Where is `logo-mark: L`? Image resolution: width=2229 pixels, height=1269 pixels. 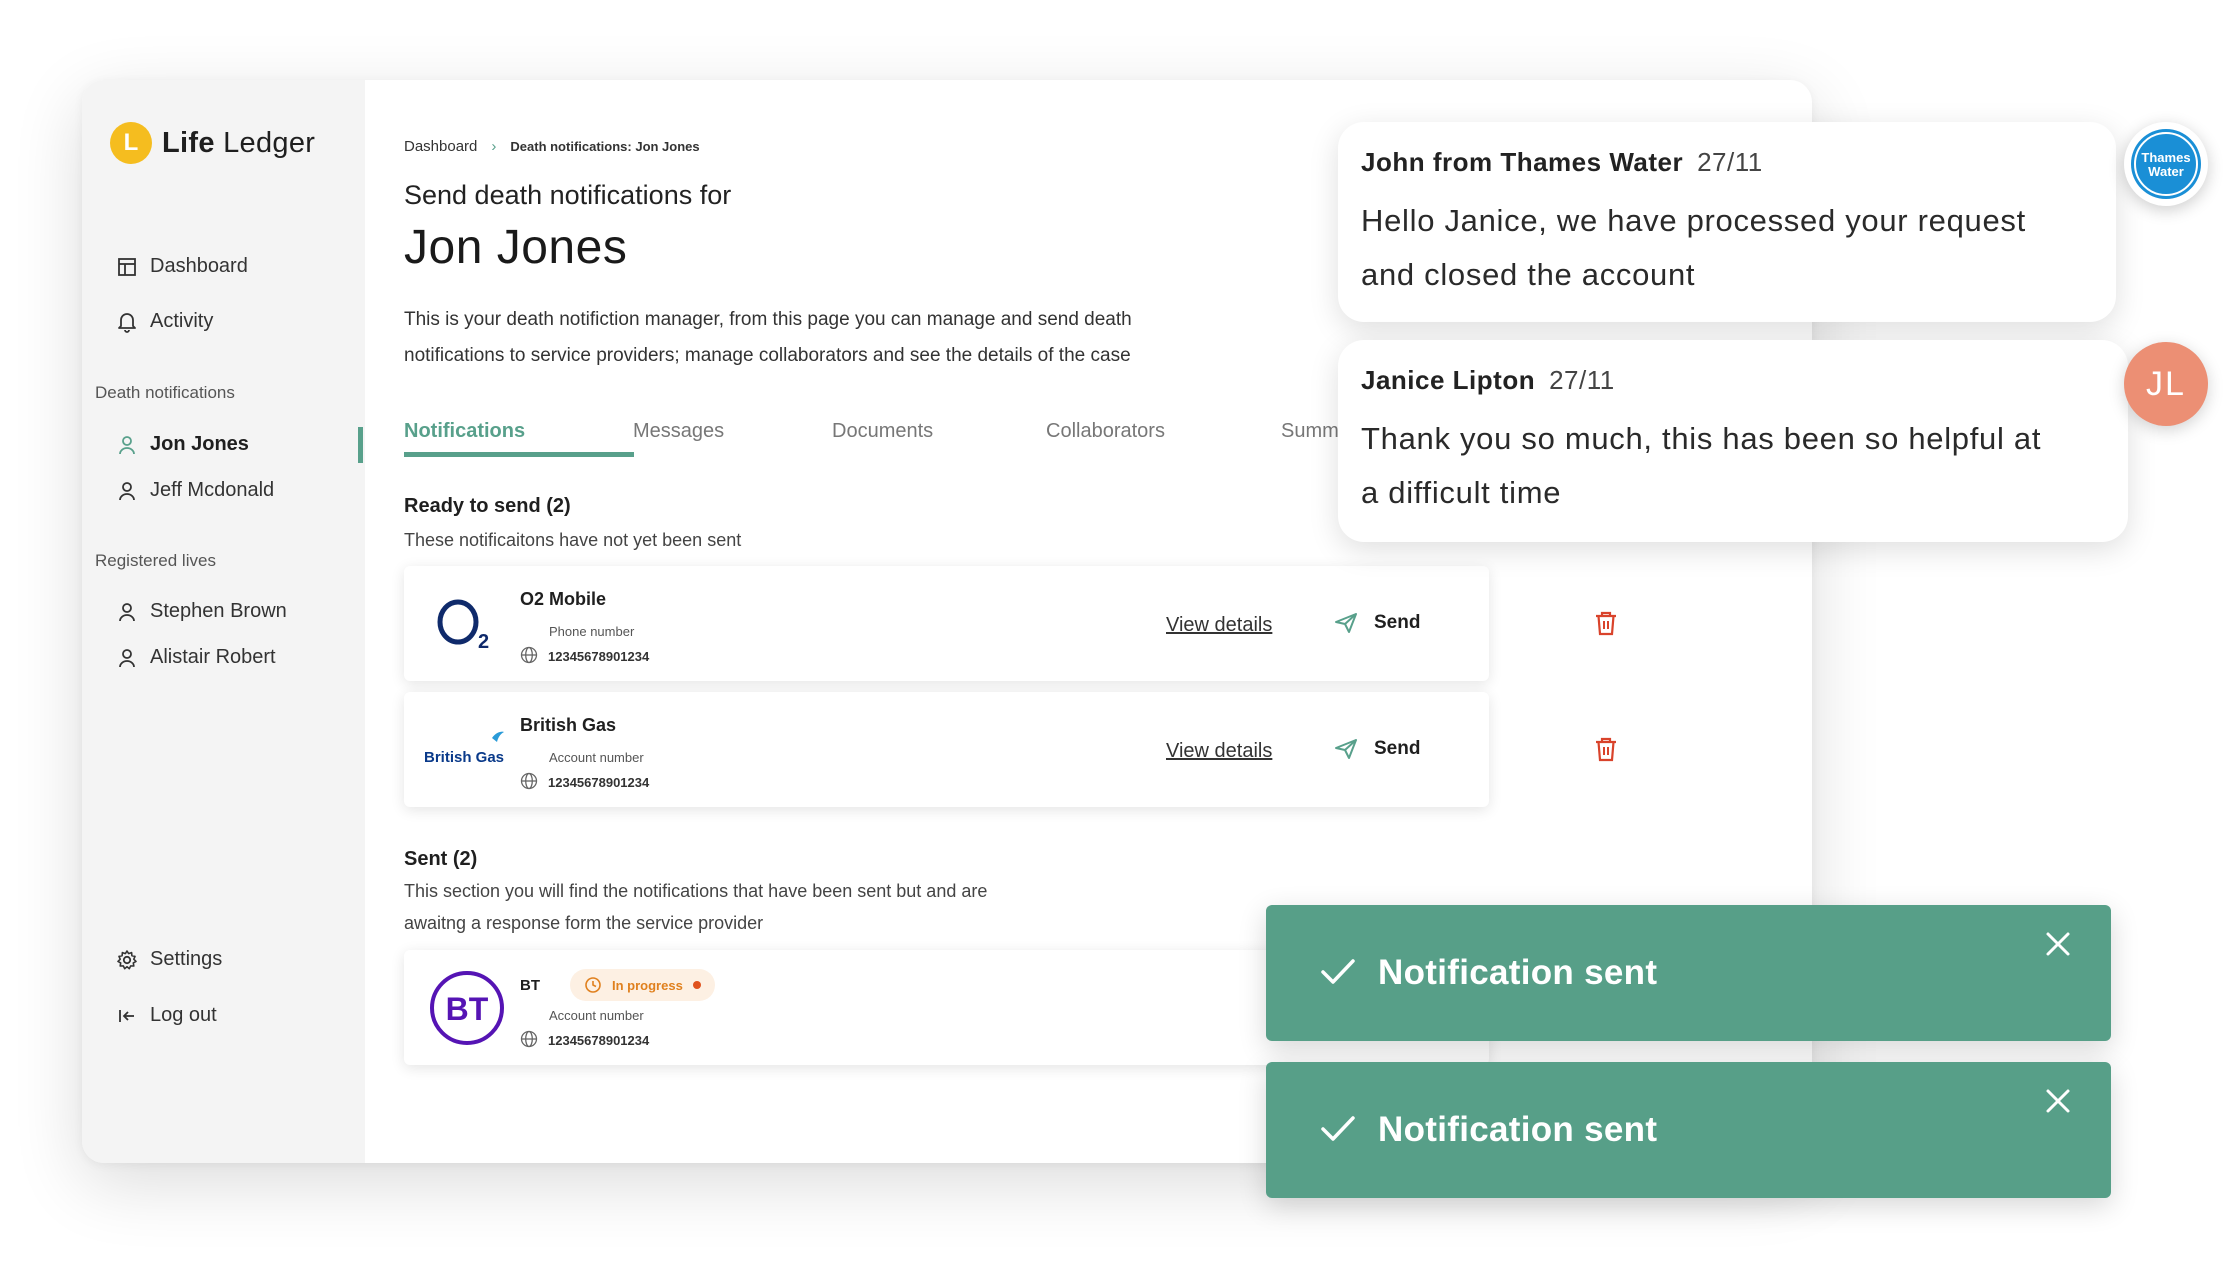
logo-mark: L is located at coordinates (131, 143).